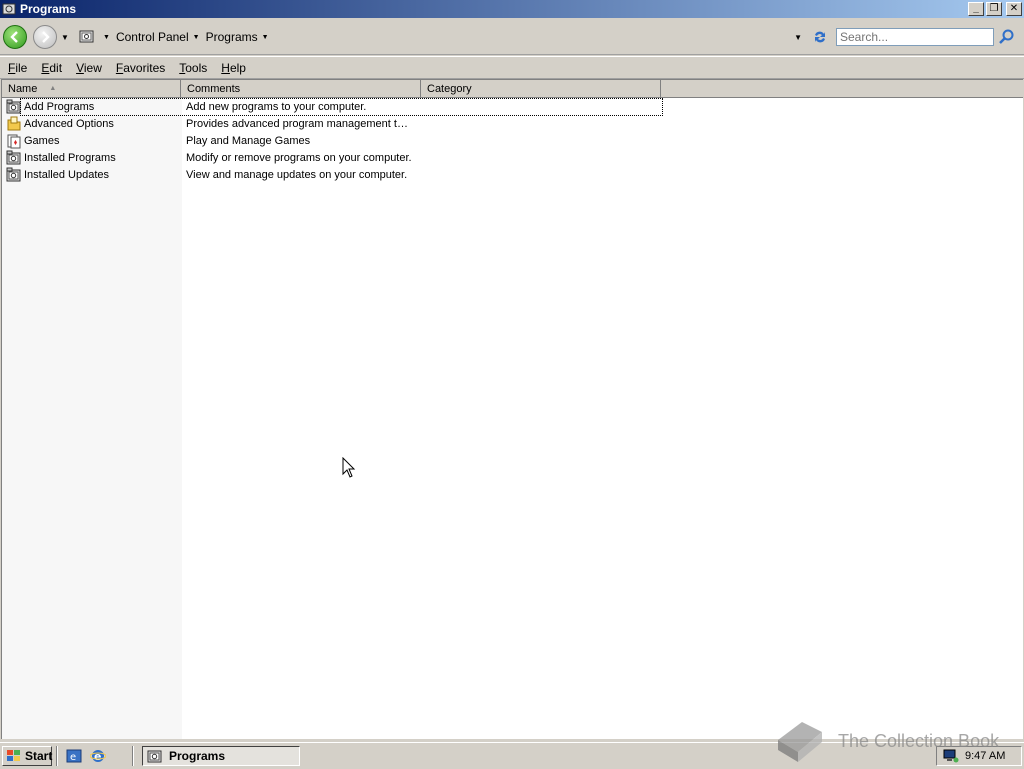 This screenshot has width=1024, height=769. I want to click on navigation-bar: ▼ ▼ Control Panel ▼ Programs ▼ ▼, so click(512, 37).